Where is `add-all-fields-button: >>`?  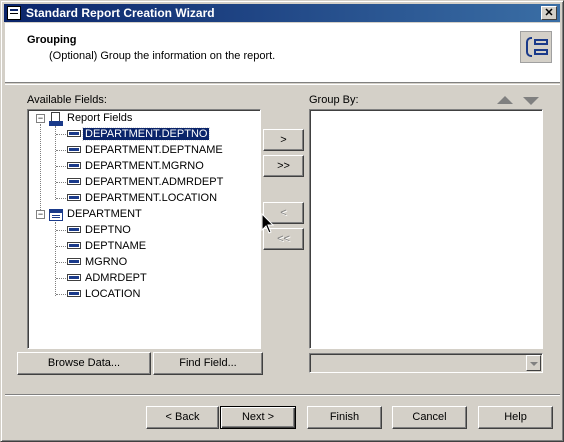
add-all-fields-button: >> is located at coordinates (283, 166).